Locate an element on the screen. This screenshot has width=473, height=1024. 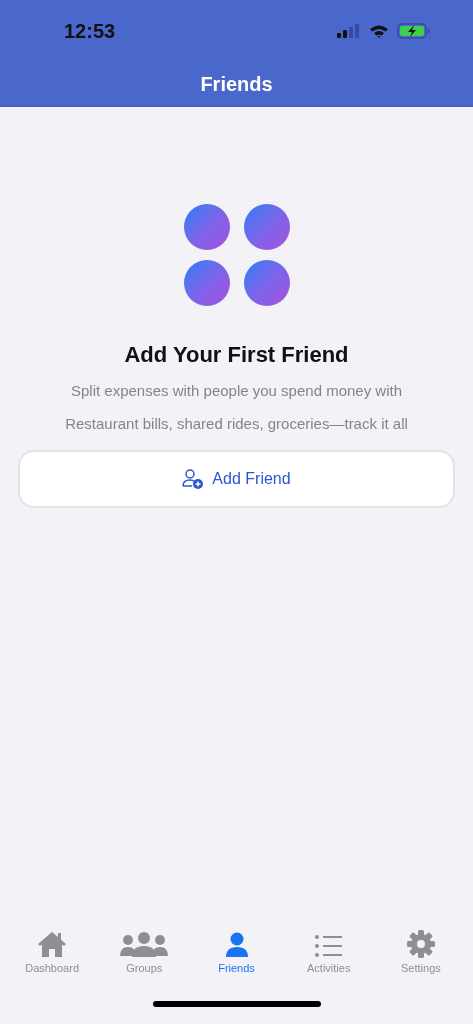
status-time: 12:53 is located at coordinates (90, 31).